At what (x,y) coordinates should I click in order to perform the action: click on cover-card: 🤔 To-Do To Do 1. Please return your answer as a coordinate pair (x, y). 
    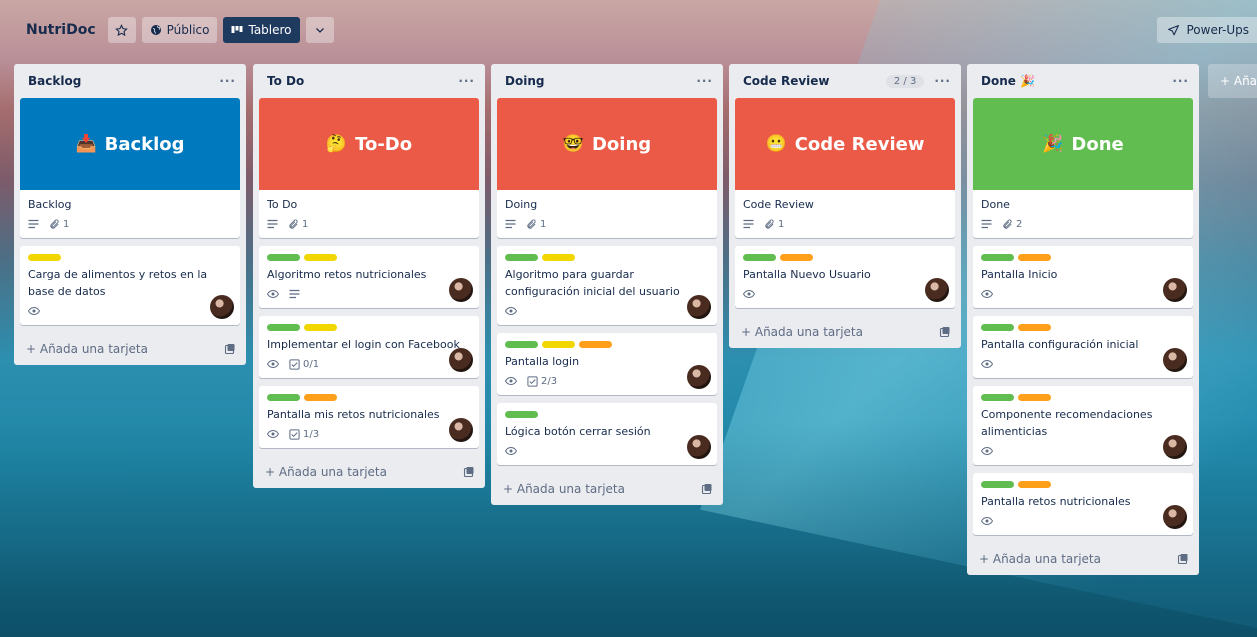
    Looking at the image, I should click on (369, 168).